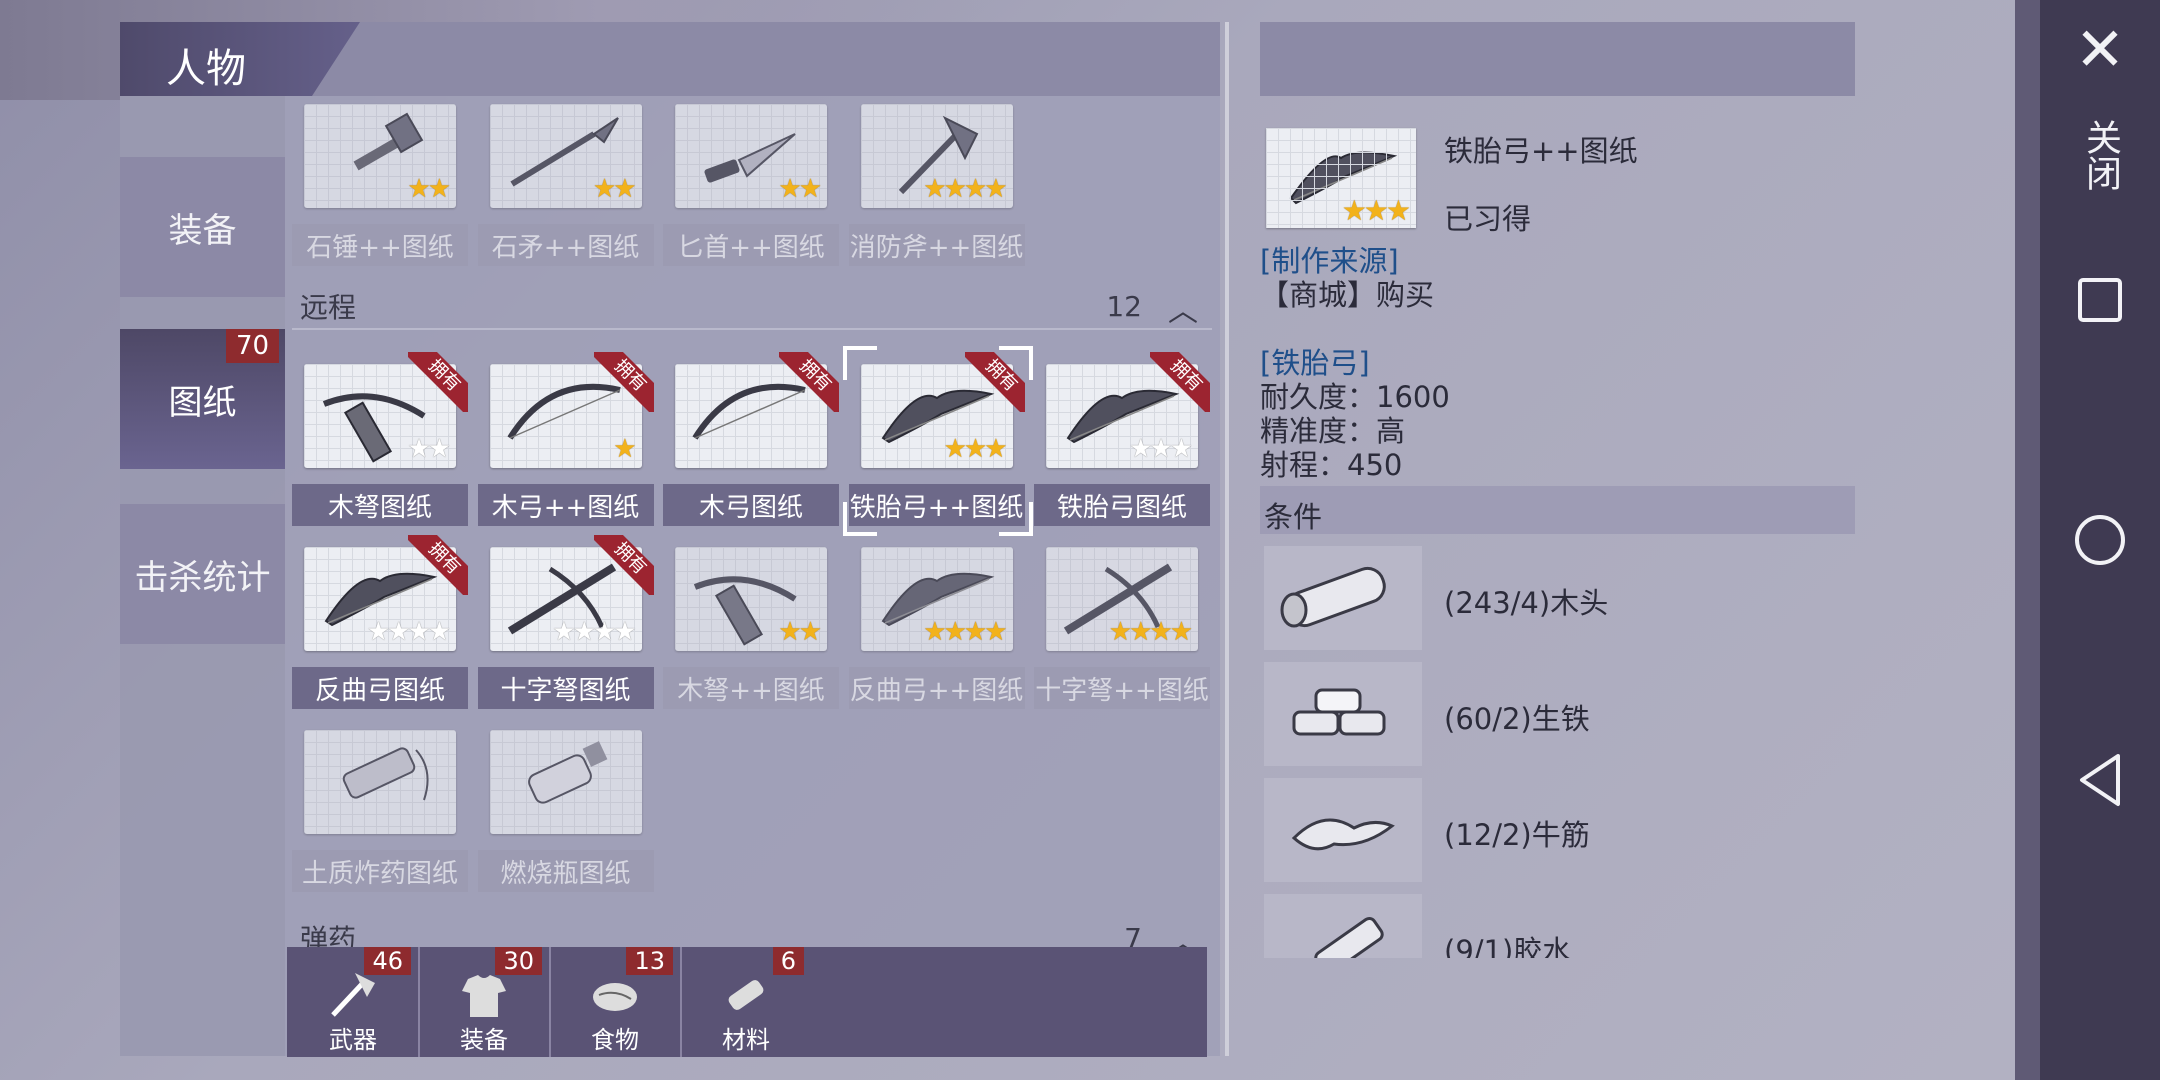  I want to click on stat-range: 射程：450, so click(1331, 465).